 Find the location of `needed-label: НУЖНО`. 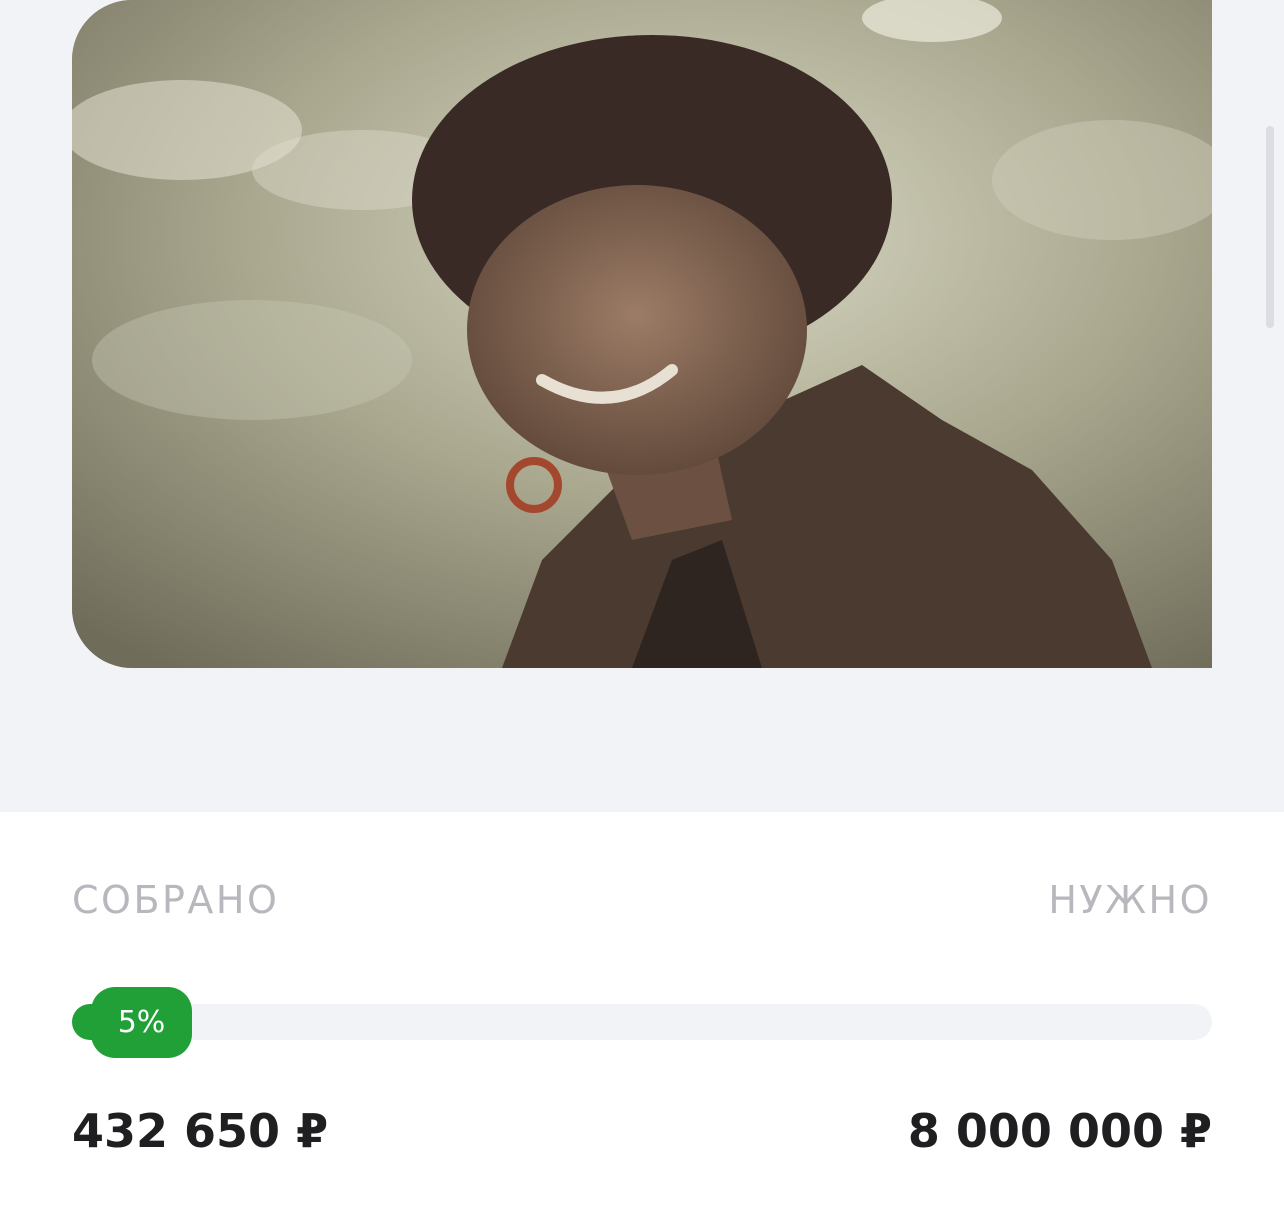

needed-label: НУЖНО is located at coordinates (1130, 900).